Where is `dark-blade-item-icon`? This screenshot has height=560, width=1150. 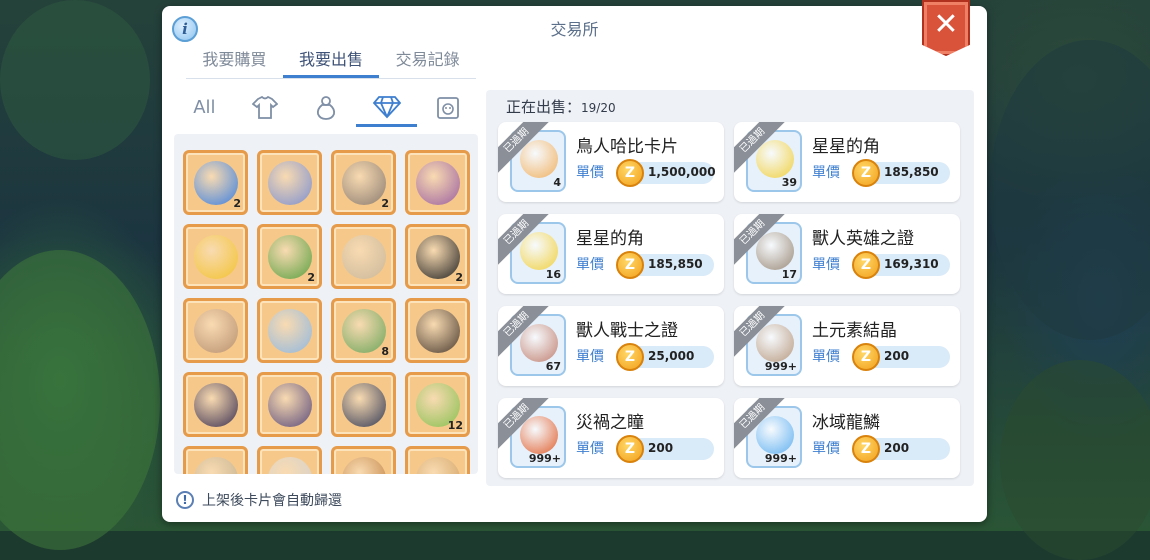 dark-blade-item-icon is located at coordinates (364, 405).